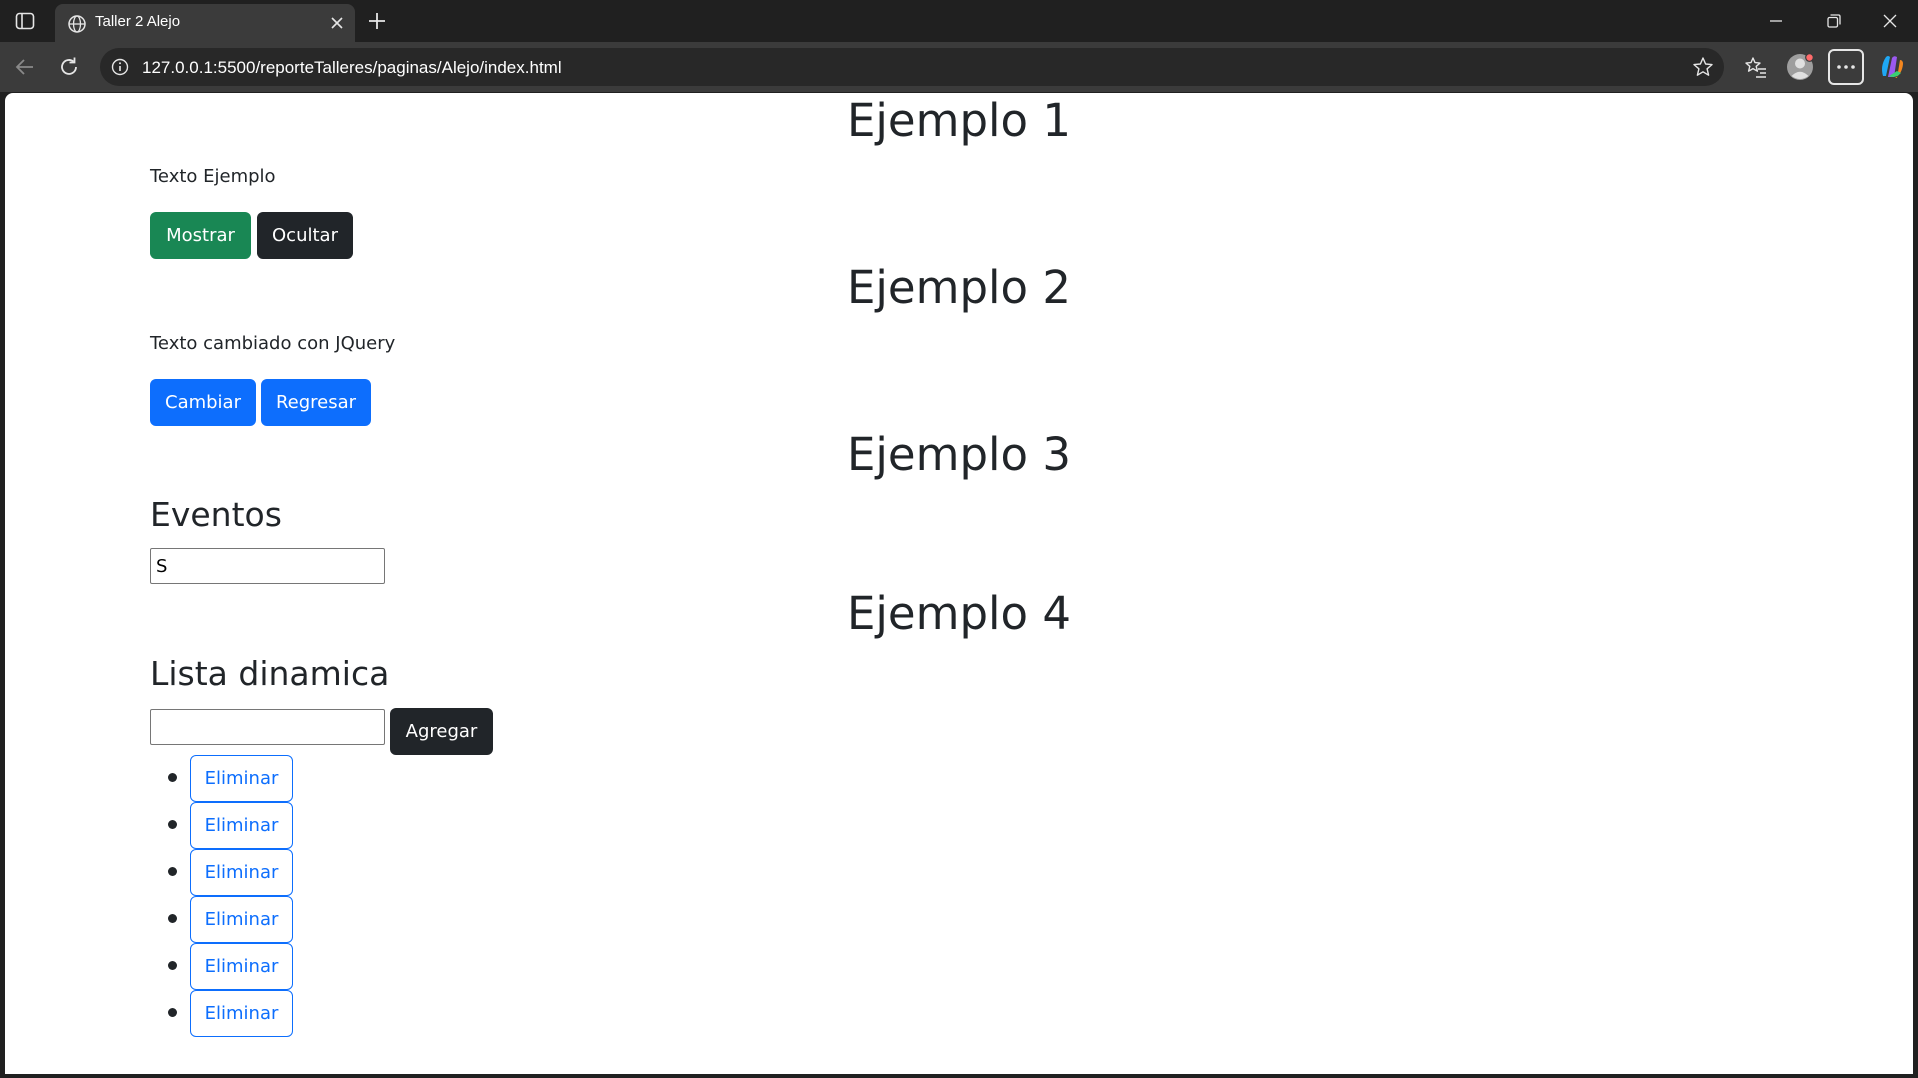  Describe the element at coordinates (959, 287) in the screenshot. I see `ejemplo2-heading: Ejemplo 2` at that location.